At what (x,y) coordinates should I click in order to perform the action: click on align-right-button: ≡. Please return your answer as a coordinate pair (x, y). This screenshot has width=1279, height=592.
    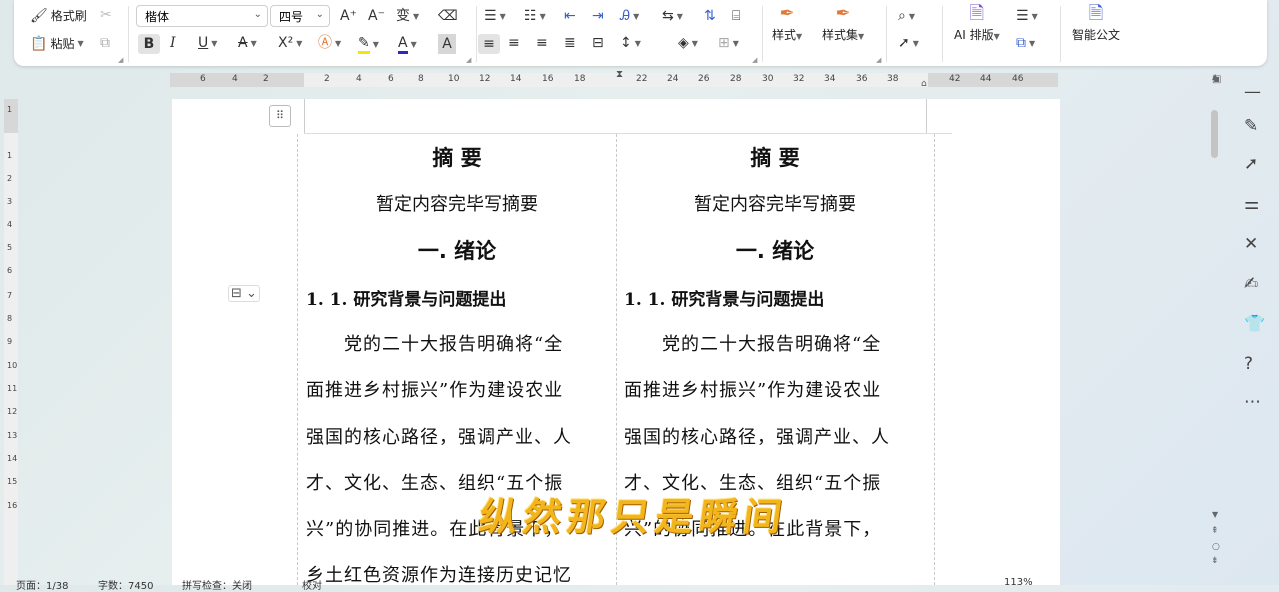
    Looking at the image, I should click on (542, 43).